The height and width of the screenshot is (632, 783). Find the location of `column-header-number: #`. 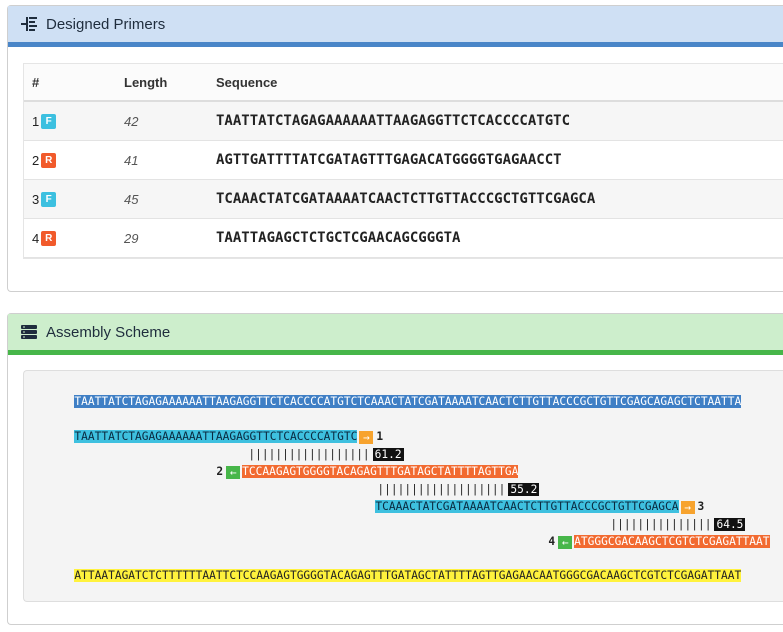

column-header-number: # is located at coordinates (74, 83).